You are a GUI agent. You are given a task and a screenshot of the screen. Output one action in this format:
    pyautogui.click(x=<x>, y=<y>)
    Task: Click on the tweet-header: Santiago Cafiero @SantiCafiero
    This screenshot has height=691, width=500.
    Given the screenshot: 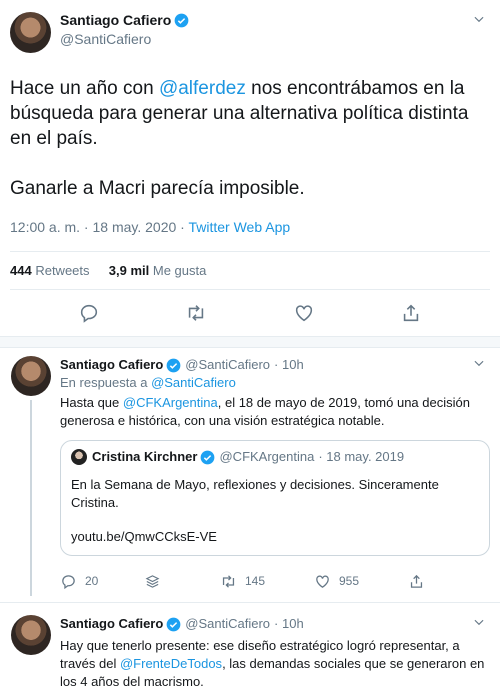 What is the action you would take?
    pyautogui.click(x=250, y=32)
    